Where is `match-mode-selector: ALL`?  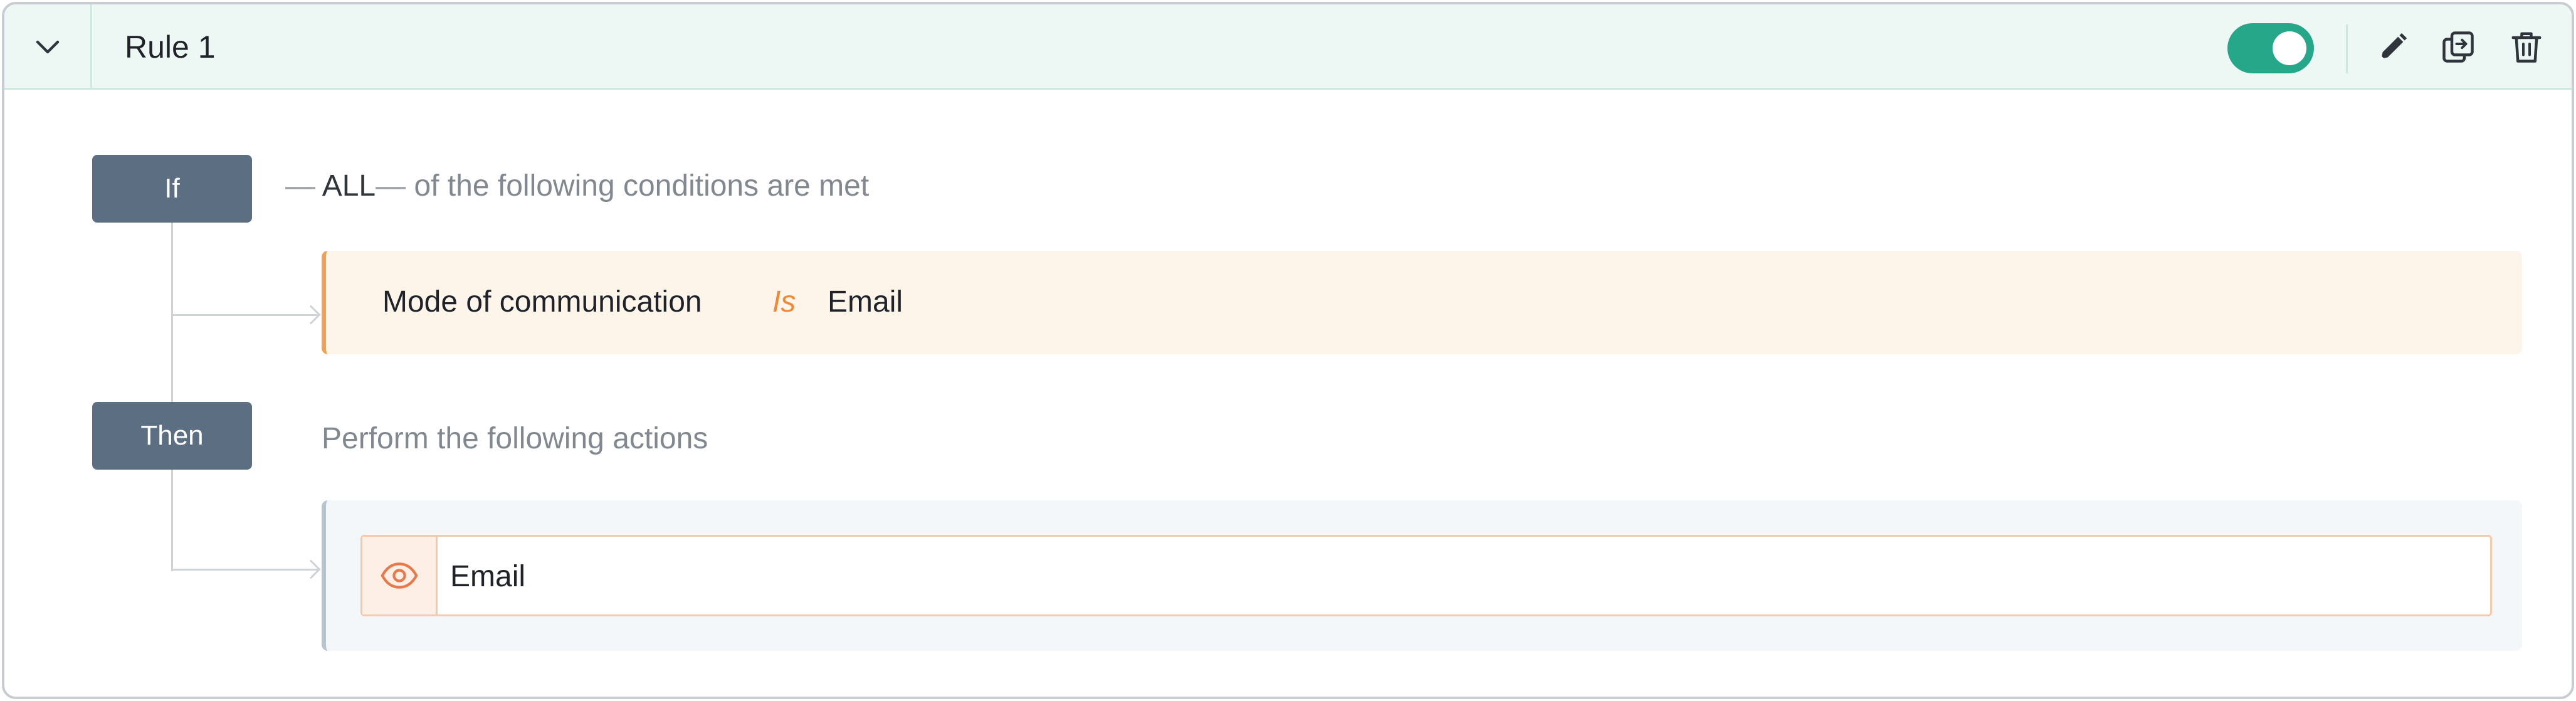 match-mode-selector: ALL is located at coordinates (349, 186).